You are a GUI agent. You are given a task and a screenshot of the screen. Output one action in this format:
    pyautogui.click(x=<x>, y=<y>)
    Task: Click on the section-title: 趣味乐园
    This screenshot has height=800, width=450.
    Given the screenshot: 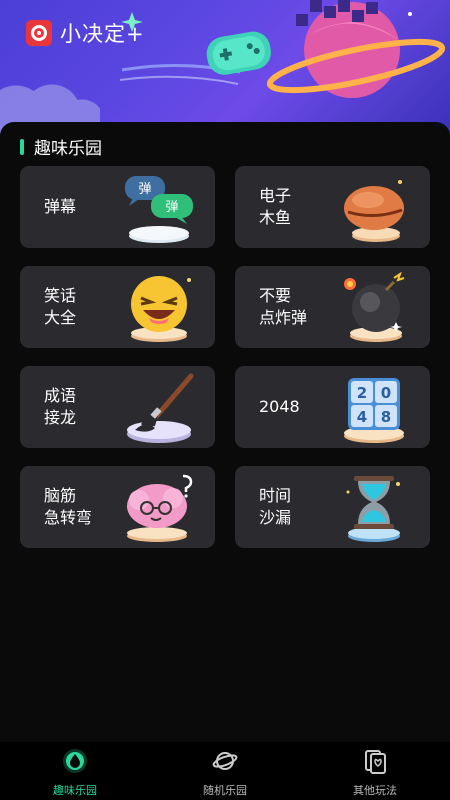 What is the action you would take?
    pyautogui.click(x=68, y=149)
    